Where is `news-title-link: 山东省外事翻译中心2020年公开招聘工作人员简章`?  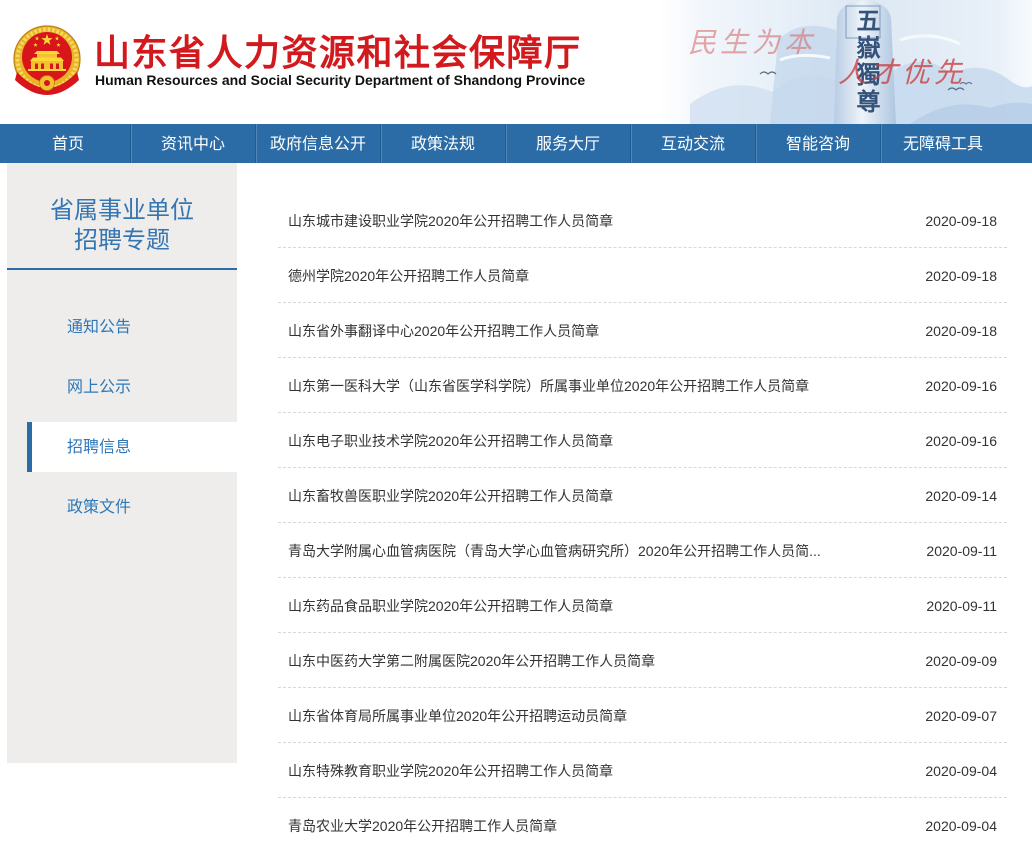
news-title-link: 山东省外事翻译中心2020年公开招聘工作人员简章 is located at coordinates (443, 331).